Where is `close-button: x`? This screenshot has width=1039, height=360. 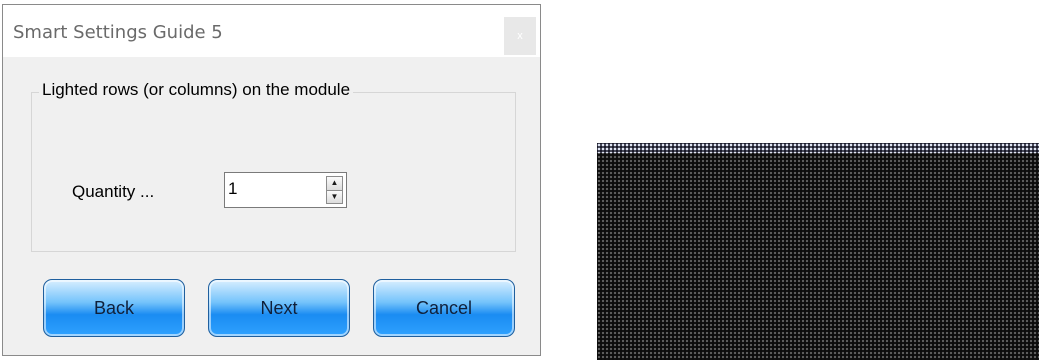 close-button: x is located at coordinates (520, 36).